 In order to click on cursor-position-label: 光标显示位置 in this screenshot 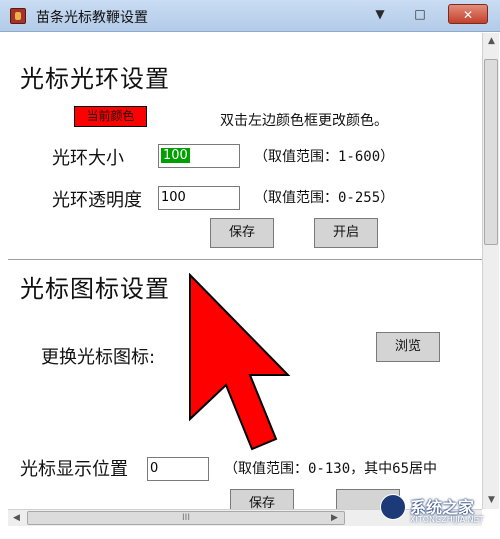, I will do `click(74, 469)`.